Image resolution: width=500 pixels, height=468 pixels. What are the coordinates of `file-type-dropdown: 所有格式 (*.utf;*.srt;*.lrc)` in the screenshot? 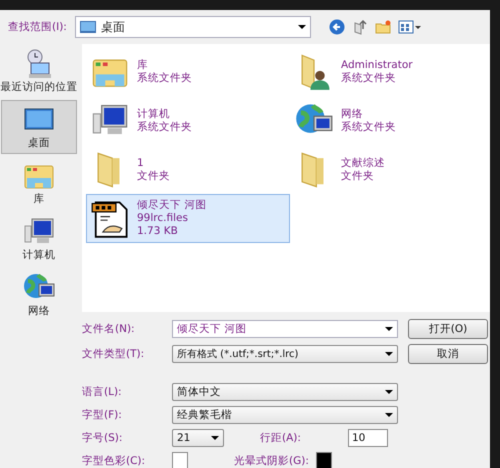 It's located at (285, 354).